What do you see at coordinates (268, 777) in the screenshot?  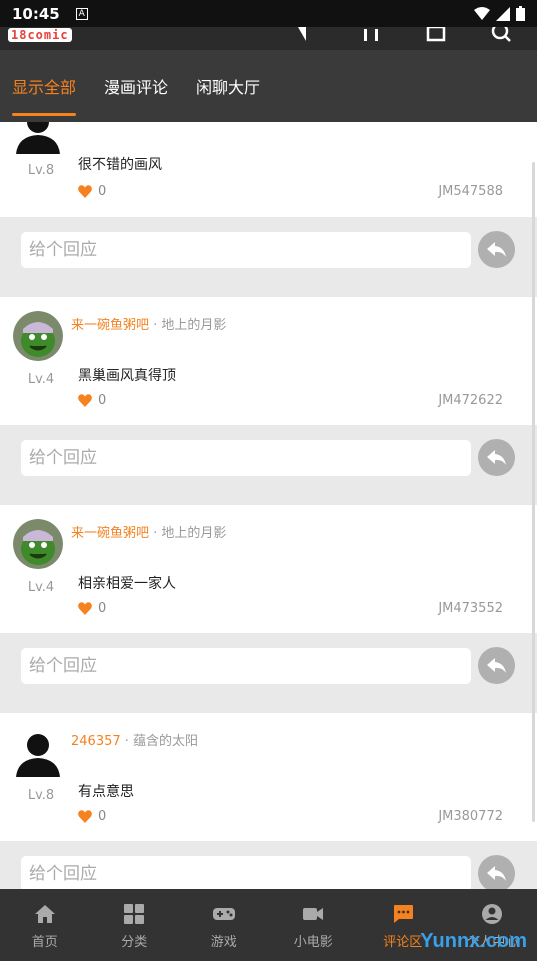 I see `comment-card: Lv.8 246357 · 蕴含的太阳 有点意思 0 JM380772` at bounding box center [268, 777].